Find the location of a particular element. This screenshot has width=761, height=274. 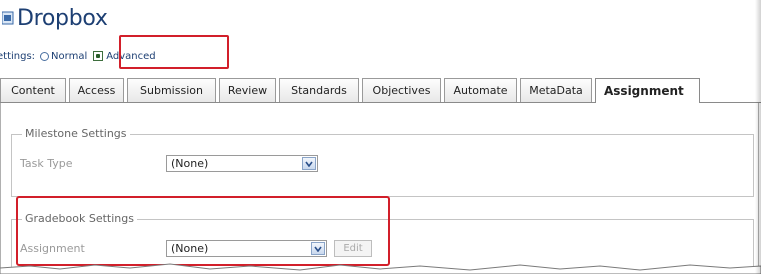

page-title: Dropbox is located at coordinates (62, 18).